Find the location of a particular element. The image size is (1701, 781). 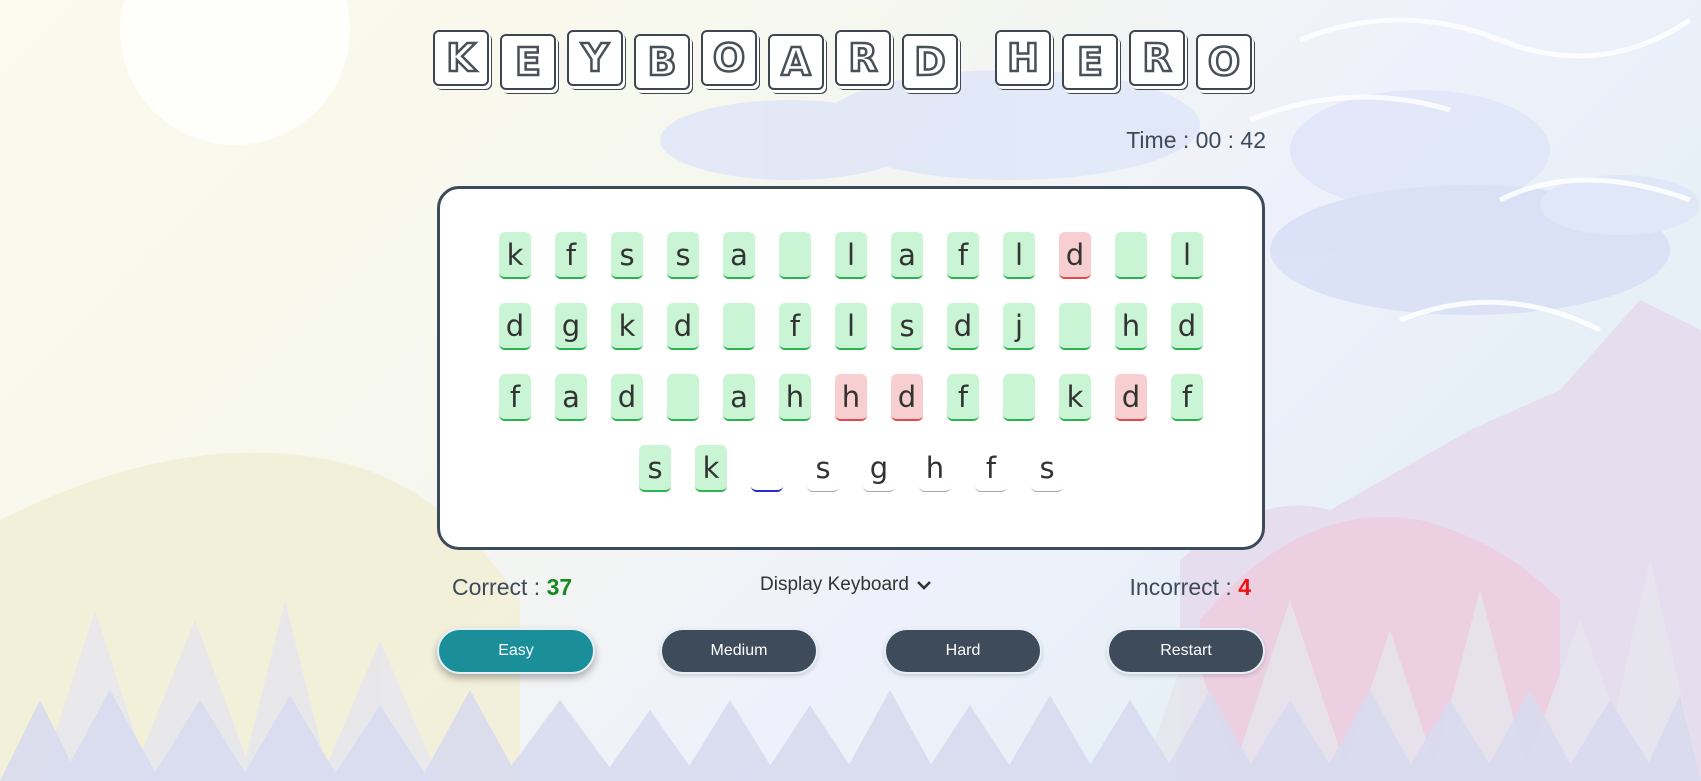

title-key: H is located at coordinates (1023, 58).